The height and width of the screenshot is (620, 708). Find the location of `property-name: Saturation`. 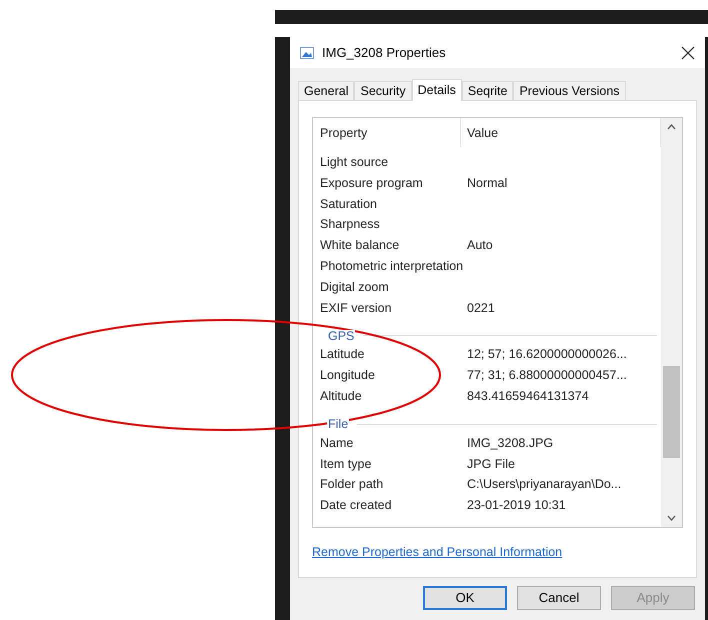

property-name: Saturation is located at coordinates (348, 204).